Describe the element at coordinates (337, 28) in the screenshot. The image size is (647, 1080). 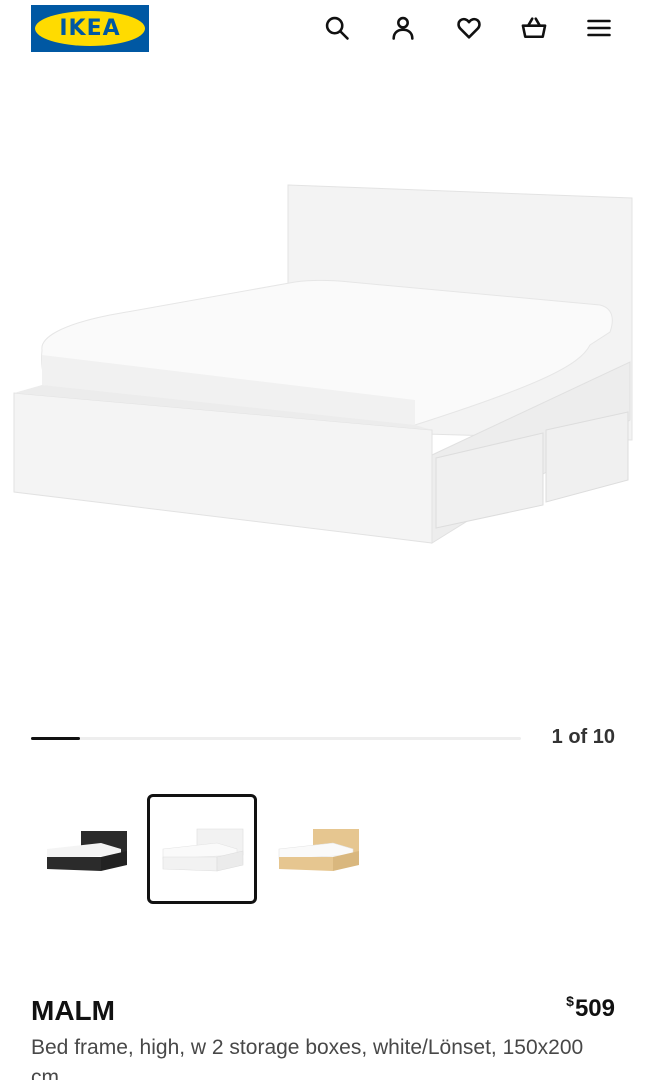
I see `search-icon` at that location.